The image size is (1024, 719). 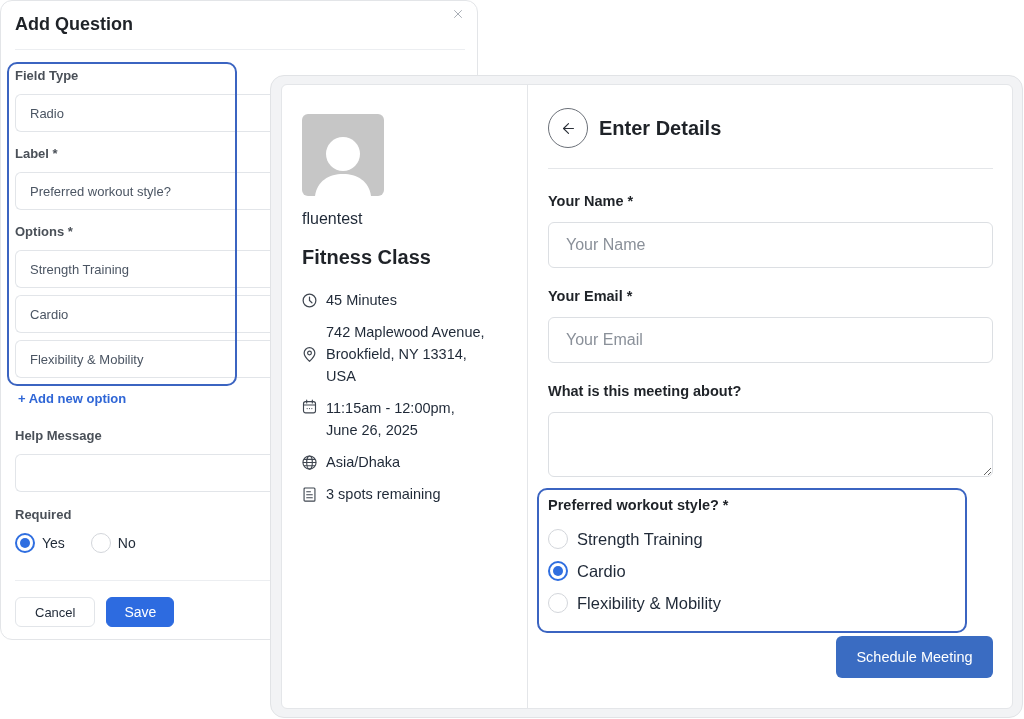 I want to click on add-option-link: + Add new option, so click(x=72, y=399).